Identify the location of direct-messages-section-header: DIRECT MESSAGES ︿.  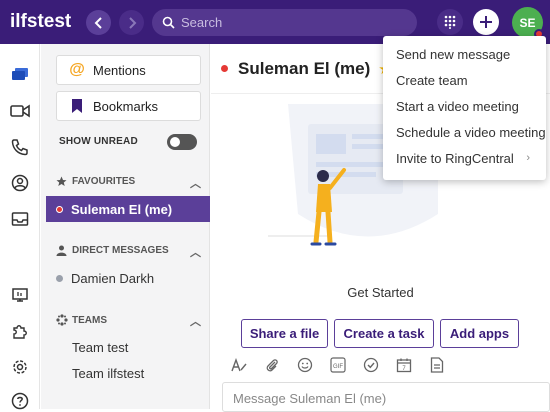
(128, 252).